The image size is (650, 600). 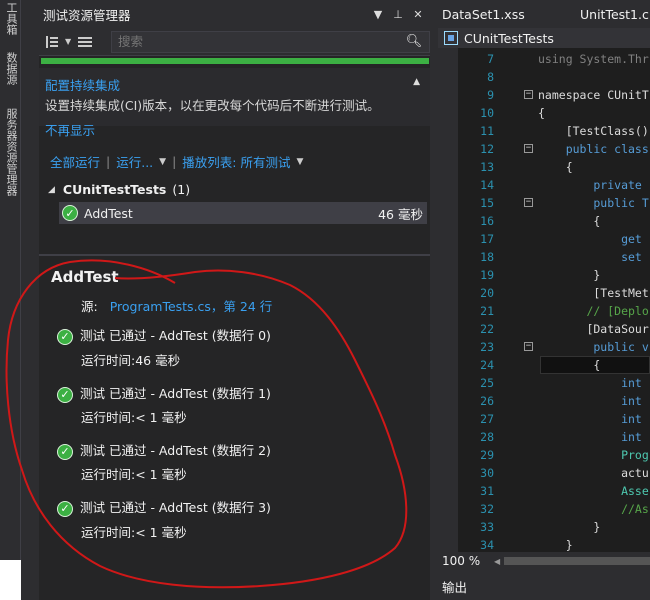 I want to click on output-tab: 输出, so click(x=542, y=588).